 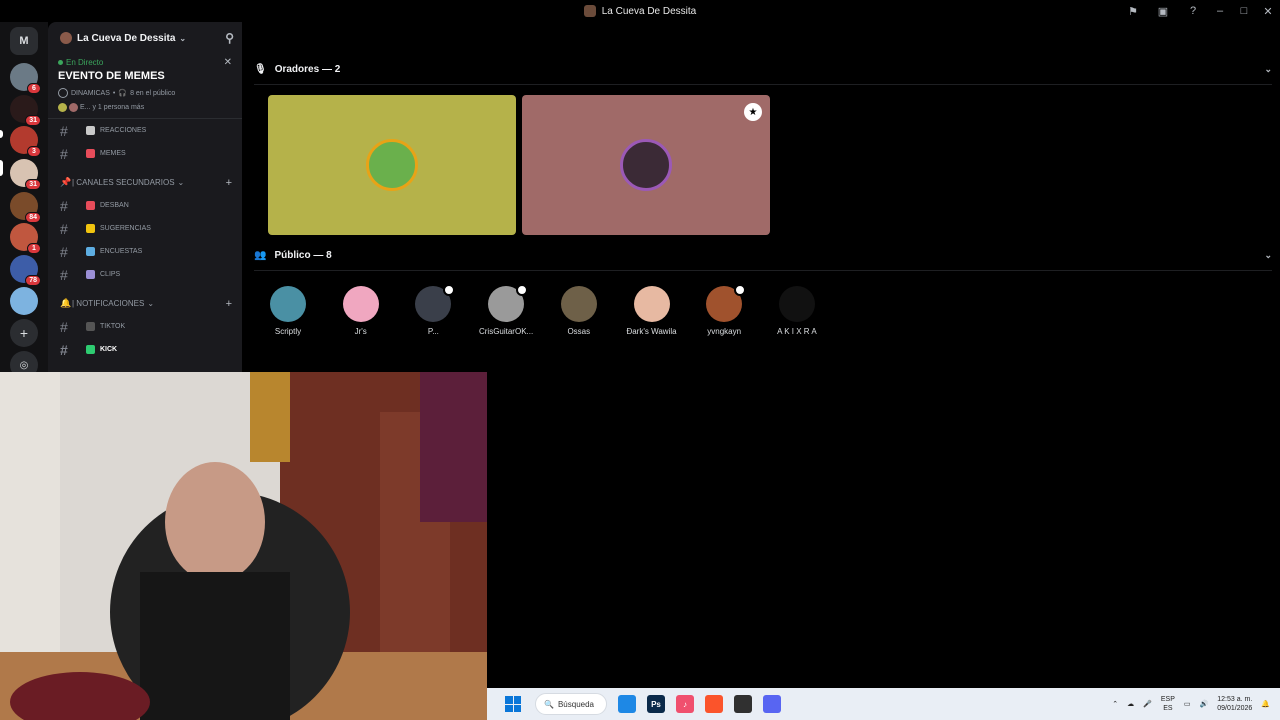 I want to click on obs-icon, so click(x=743, y=704).